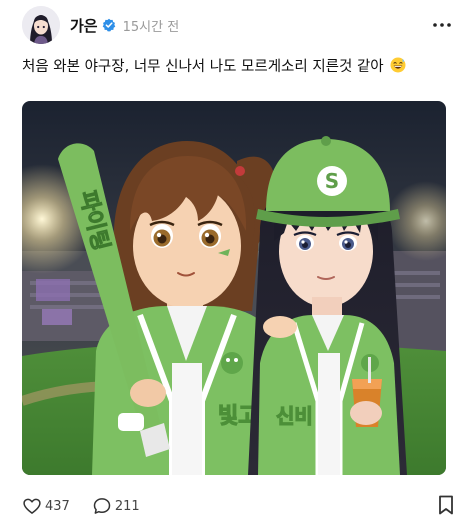 This screenshot has height=528, width=474. I want to click on comment-button: 211, so click(116, 506).